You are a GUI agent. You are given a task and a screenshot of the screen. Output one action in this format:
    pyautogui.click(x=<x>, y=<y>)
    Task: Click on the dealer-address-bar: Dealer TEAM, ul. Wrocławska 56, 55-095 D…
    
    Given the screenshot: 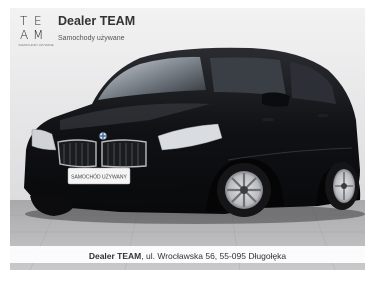 What is the action you would take?
    pyautogui.click(x=187, y=254)
    